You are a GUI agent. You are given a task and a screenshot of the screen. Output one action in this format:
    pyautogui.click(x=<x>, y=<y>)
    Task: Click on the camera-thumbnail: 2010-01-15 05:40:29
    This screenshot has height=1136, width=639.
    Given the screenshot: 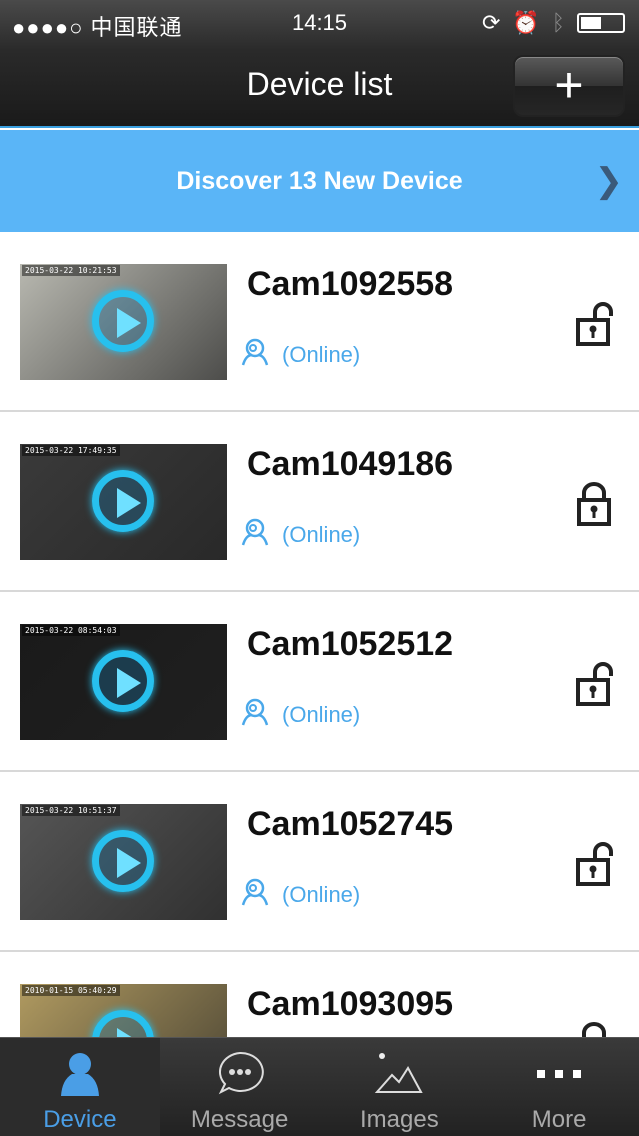 What is the action you would take?
    pyautogui.click(x=123, y=1010)
    